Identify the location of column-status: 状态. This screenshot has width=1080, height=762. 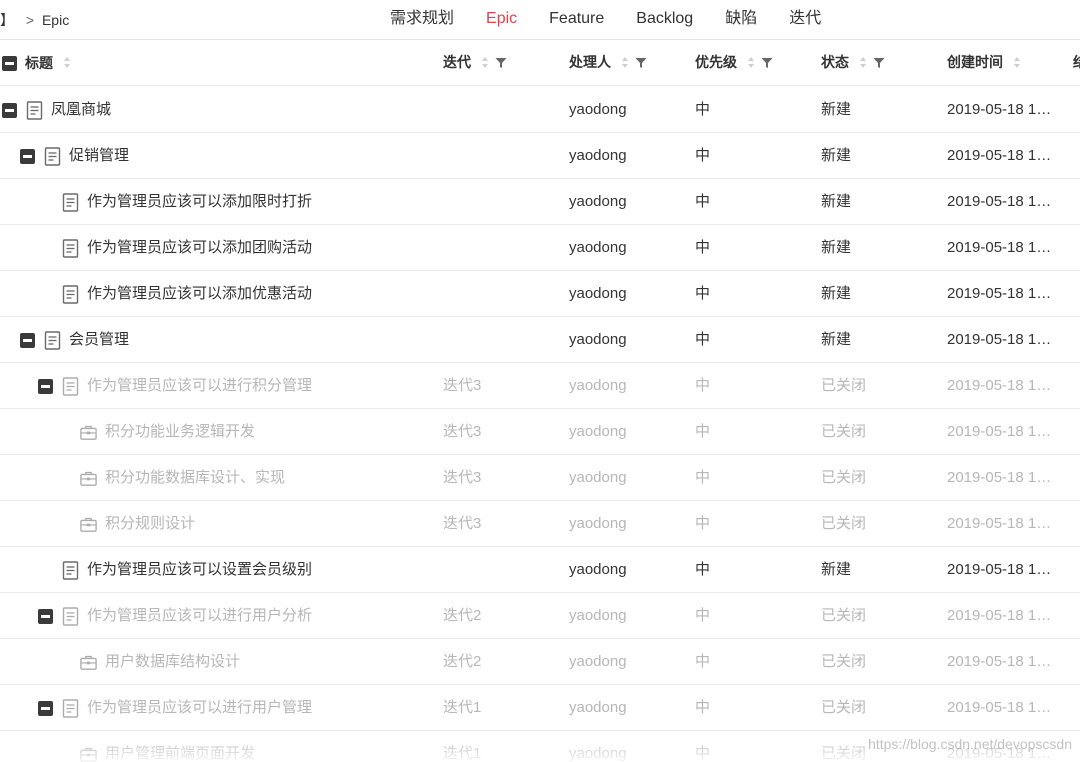
(853, 63).